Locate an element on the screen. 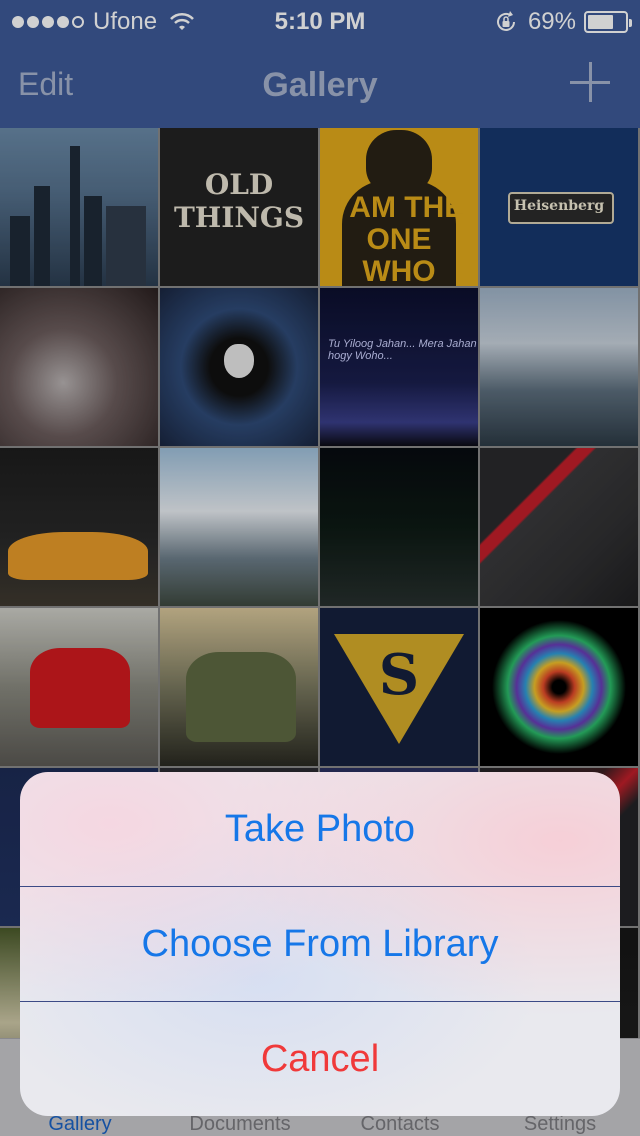  cancel-button: Cancel is located at coordinates (320, 1059).